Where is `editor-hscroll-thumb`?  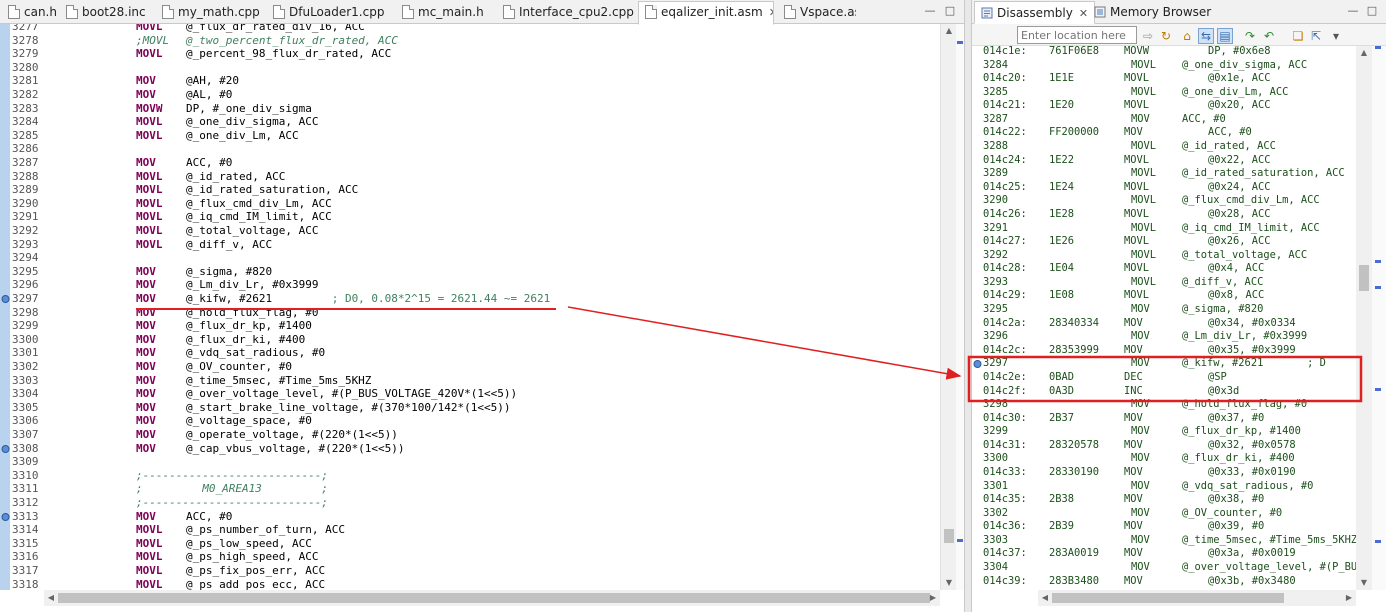
editor-hscroll-thumb is located at coordinates (494, 598).